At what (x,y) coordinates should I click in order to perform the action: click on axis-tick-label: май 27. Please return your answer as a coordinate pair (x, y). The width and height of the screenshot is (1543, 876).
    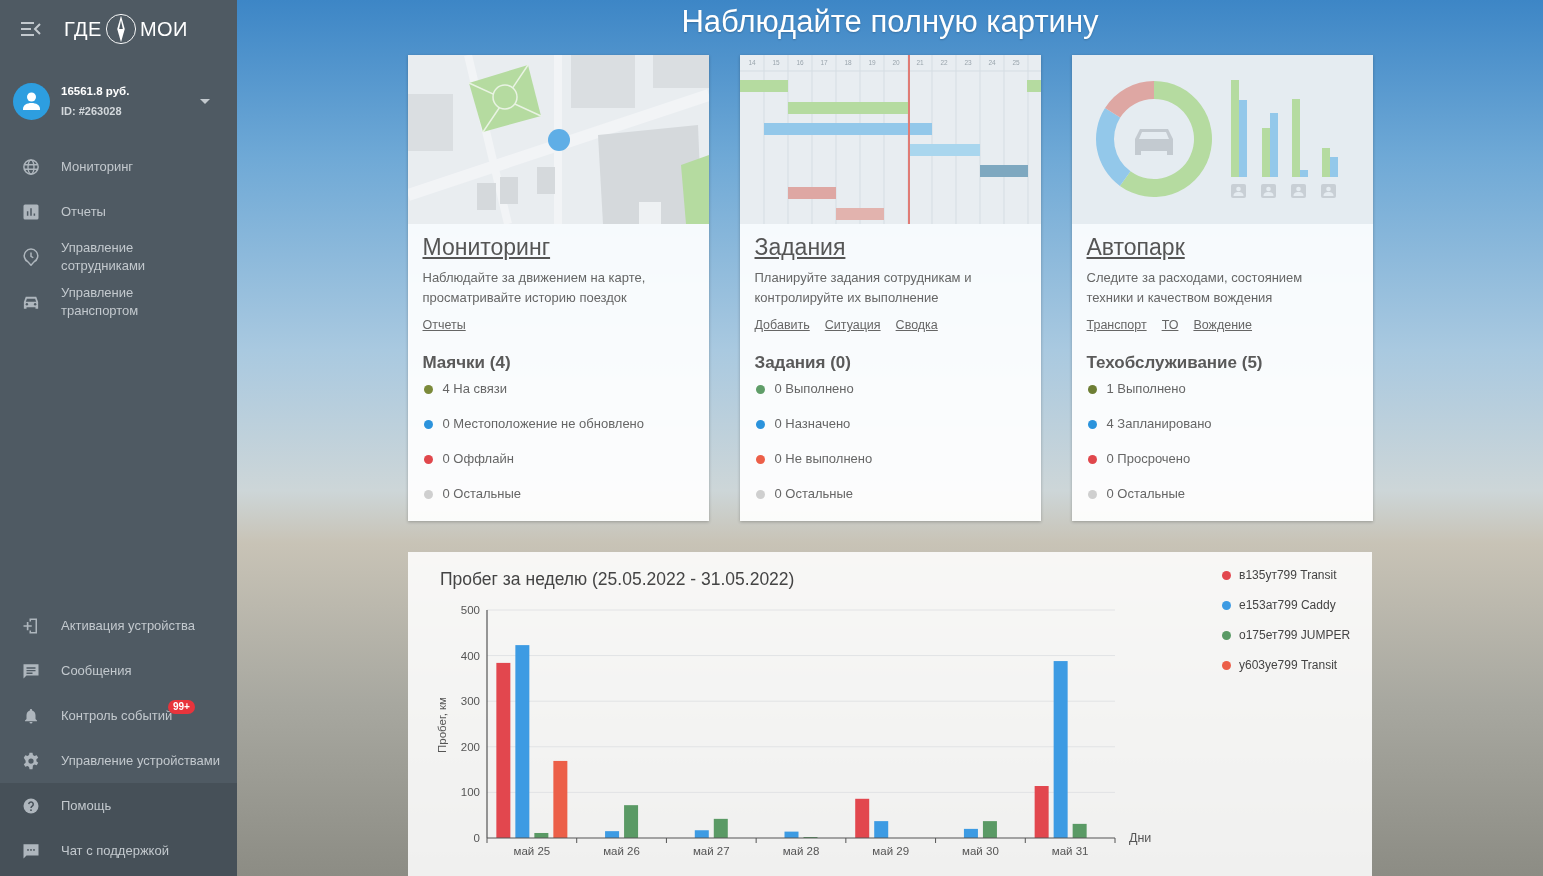
    Looking at the image, I should click on (711, 851).